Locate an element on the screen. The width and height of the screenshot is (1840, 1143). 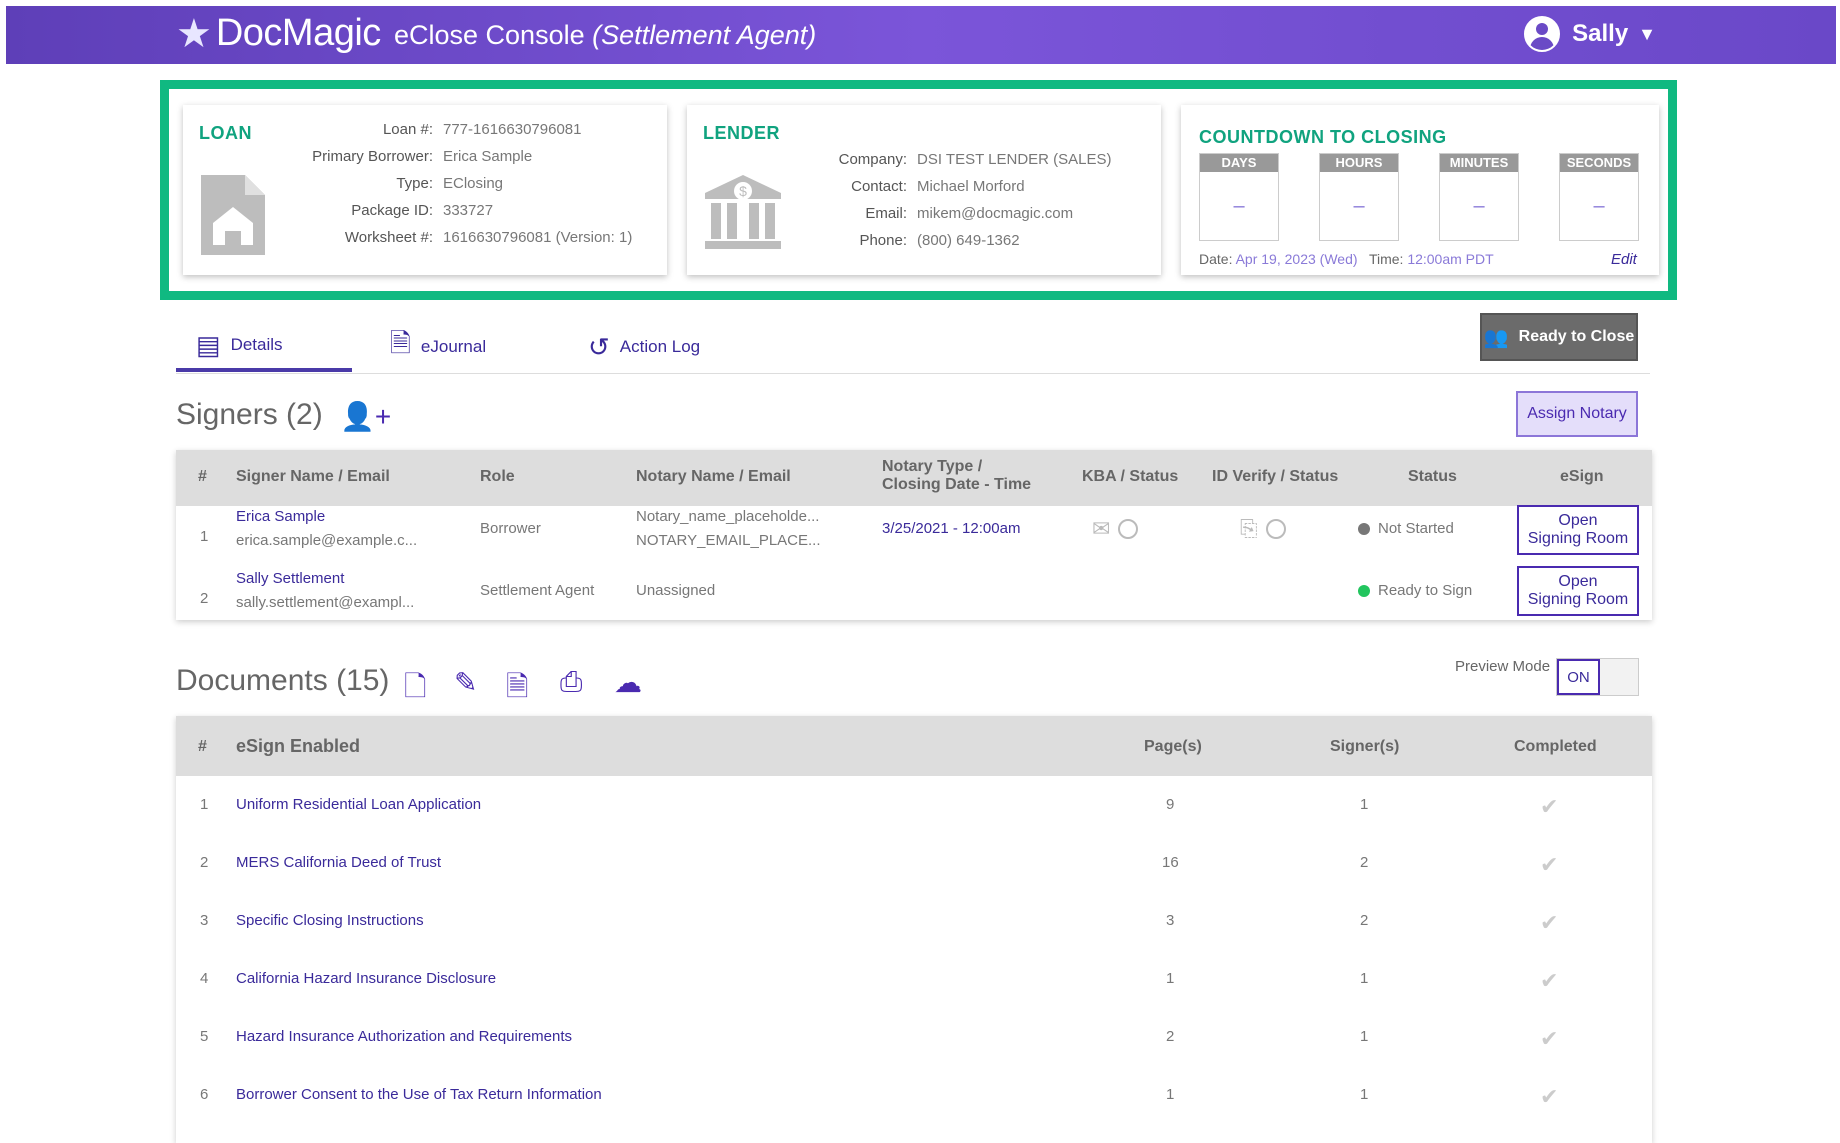
group-icon: 👥 is located at coordinates (1496, 337).